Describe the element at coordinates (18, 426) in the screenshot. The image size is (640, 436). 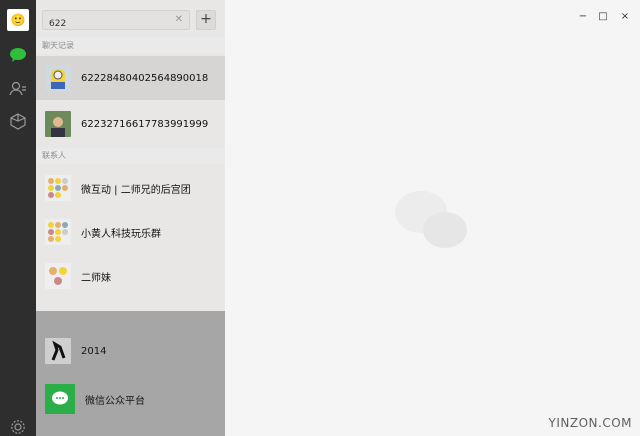
I see `settings-icon` at that location.